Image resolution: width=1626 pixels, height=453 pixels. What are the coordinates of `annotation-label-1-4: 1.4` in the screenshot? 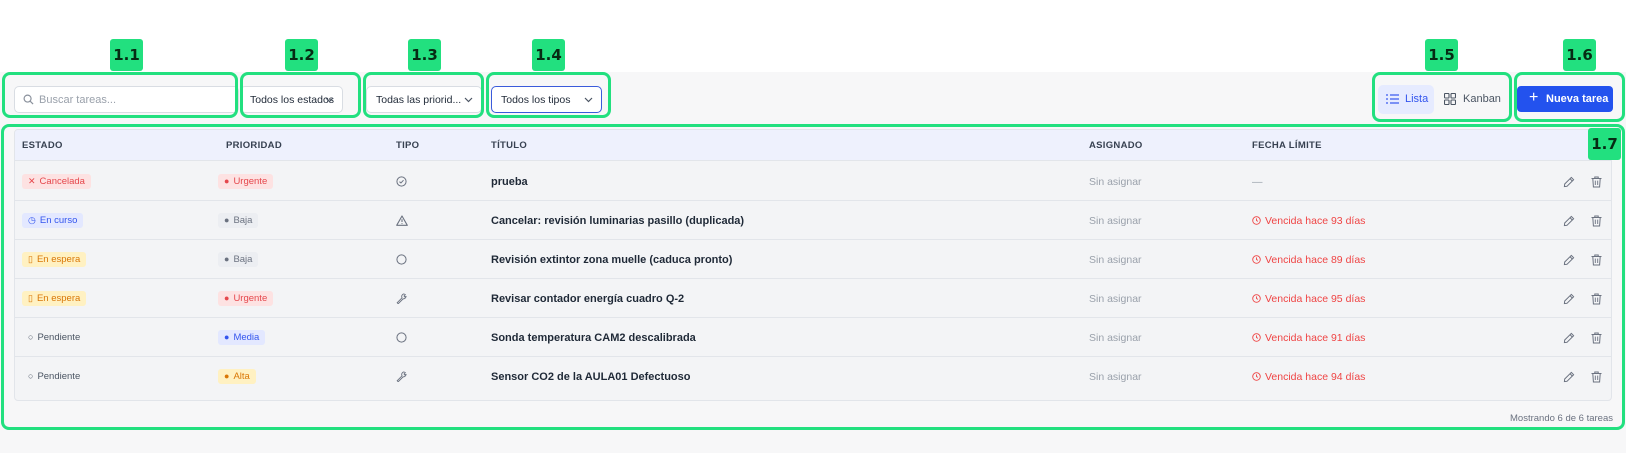 It's located at (548, 55).